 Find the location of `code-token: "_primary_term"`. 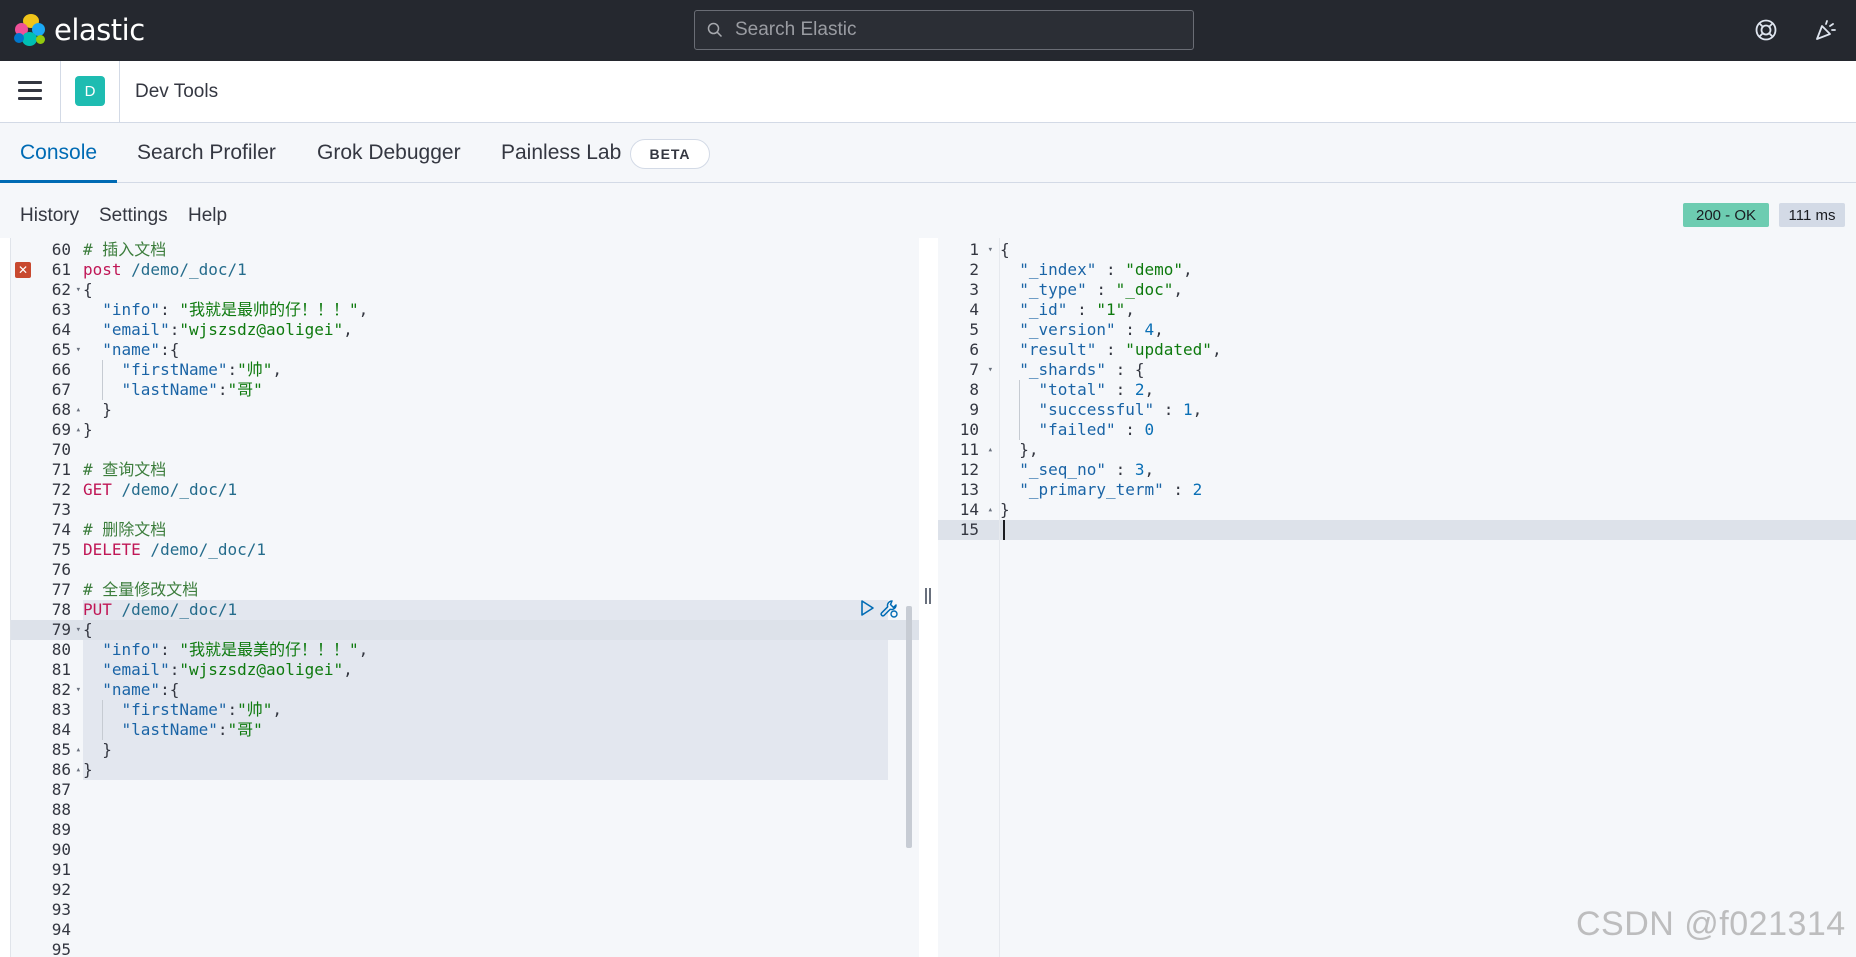

code-token: "_primary_term" is located at coordinates (1091, 489).